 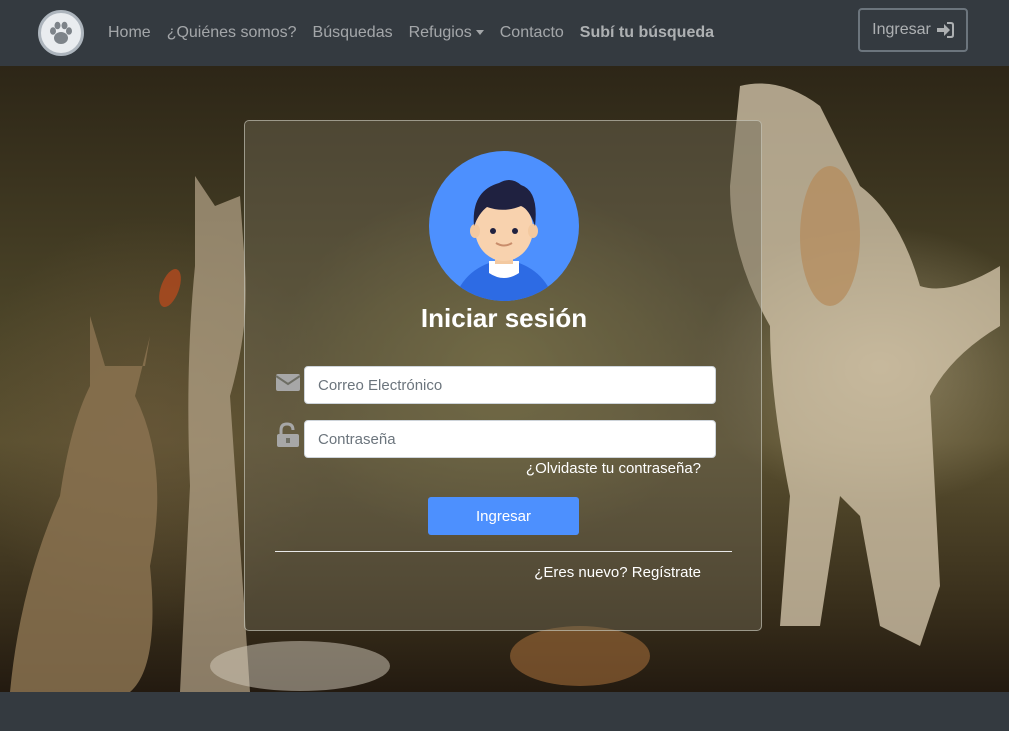 I want to click on nav-home: Home, so click(x=129, y=33).